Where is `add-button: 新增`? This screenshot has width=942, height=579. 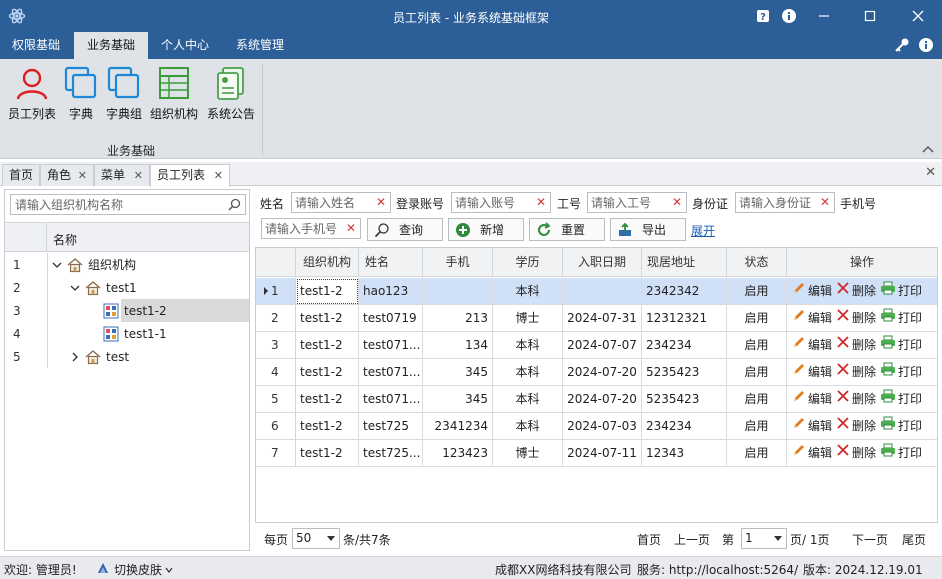 add-button: 新增 is located at coordinates (486, 229).